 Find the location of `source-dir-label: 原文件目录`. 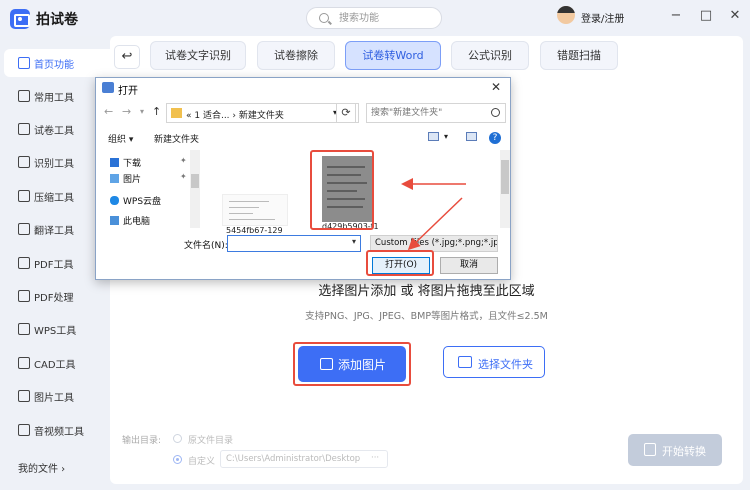

source-dir-label: 原文件目录 is located at coordinates (211, 441).